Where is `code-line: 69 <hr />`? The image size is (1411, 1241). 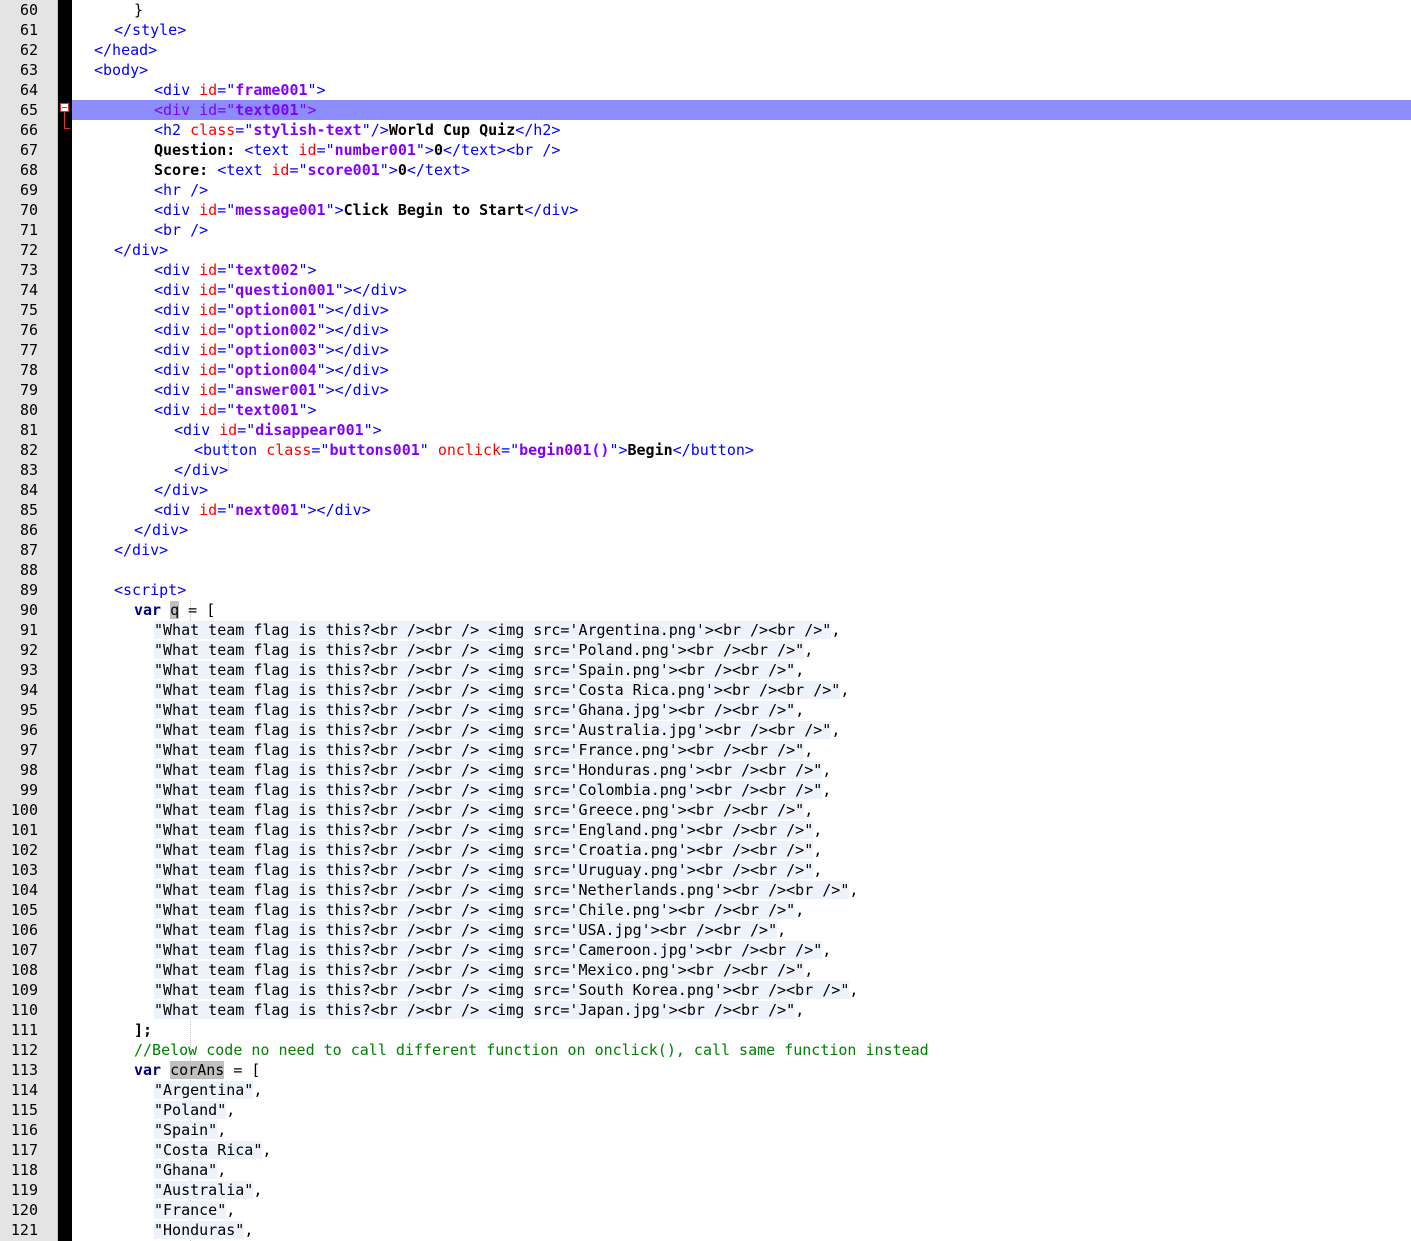 code-line: 69 <hr /> is located at coordinates (715, 190).